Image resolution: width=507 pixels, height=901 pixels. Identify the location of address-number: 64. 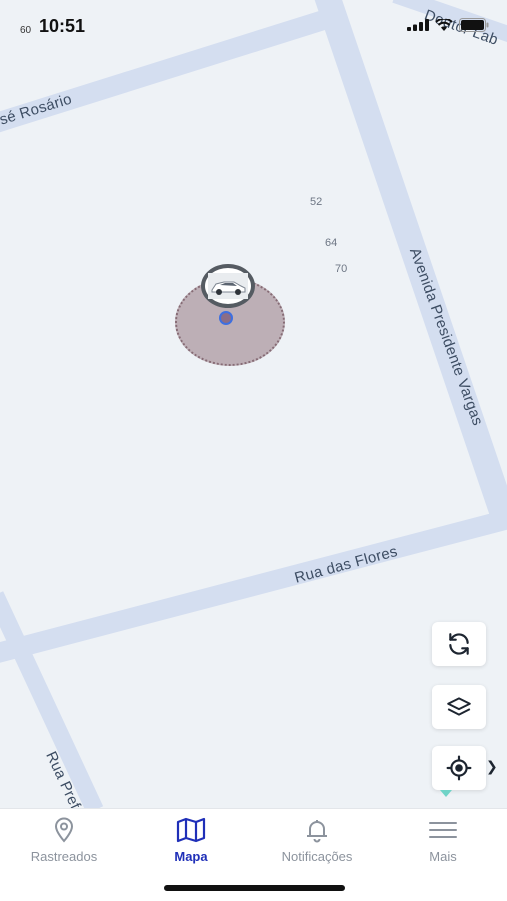
(331, 243).